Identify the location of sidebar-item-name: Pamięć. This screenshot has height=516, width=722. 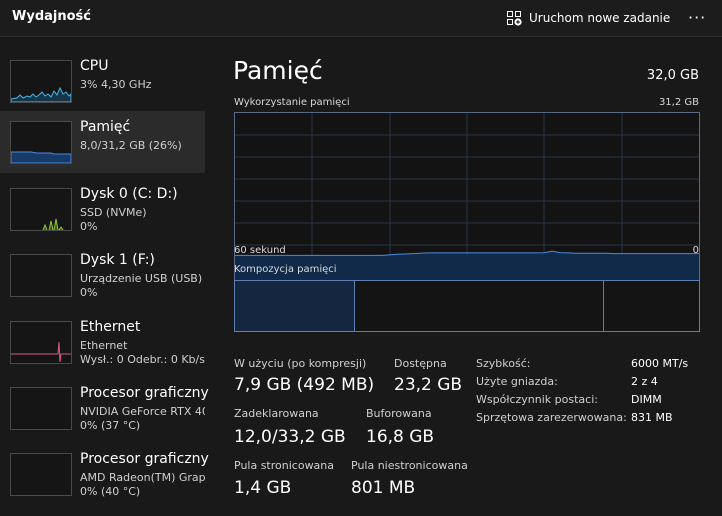
(105, 127).